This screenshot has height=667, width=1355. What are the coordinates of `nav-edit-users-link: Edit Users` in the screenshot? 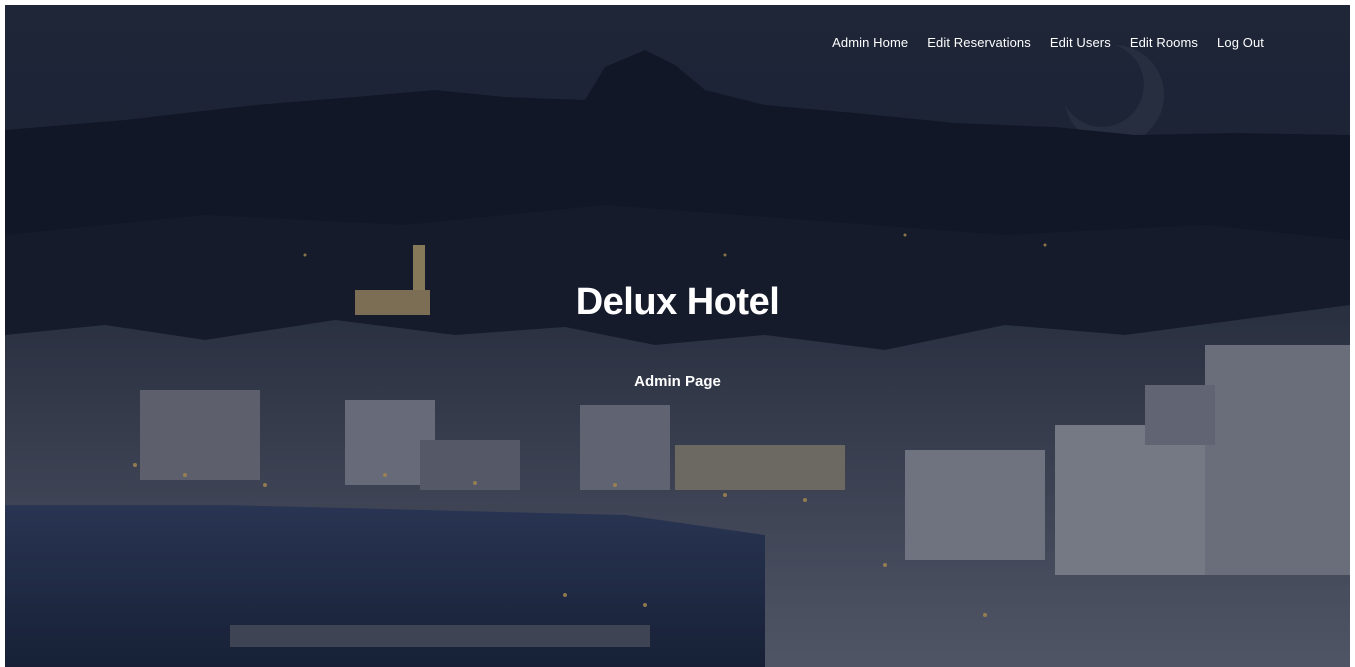 It's located at (1080, 42).